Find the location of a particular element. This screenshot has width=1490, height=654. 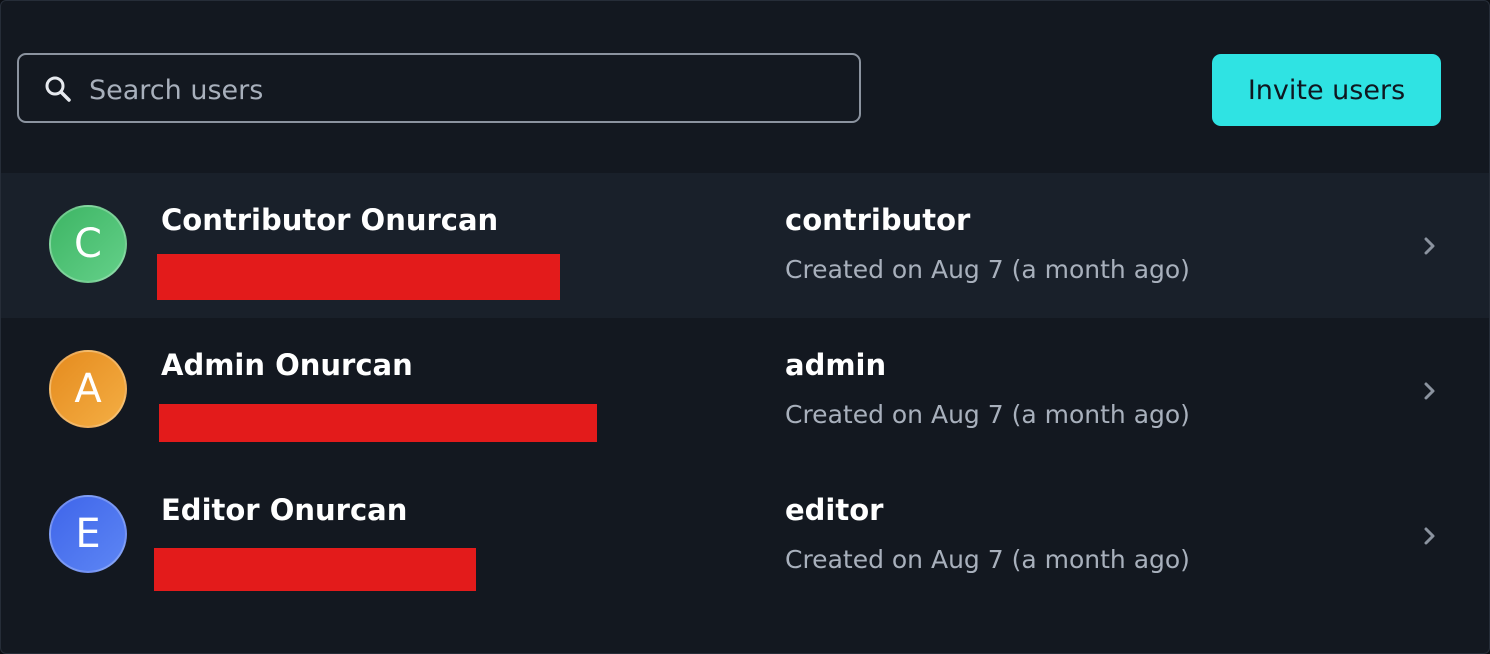

avatar: E is located at coordinates (88, 534).